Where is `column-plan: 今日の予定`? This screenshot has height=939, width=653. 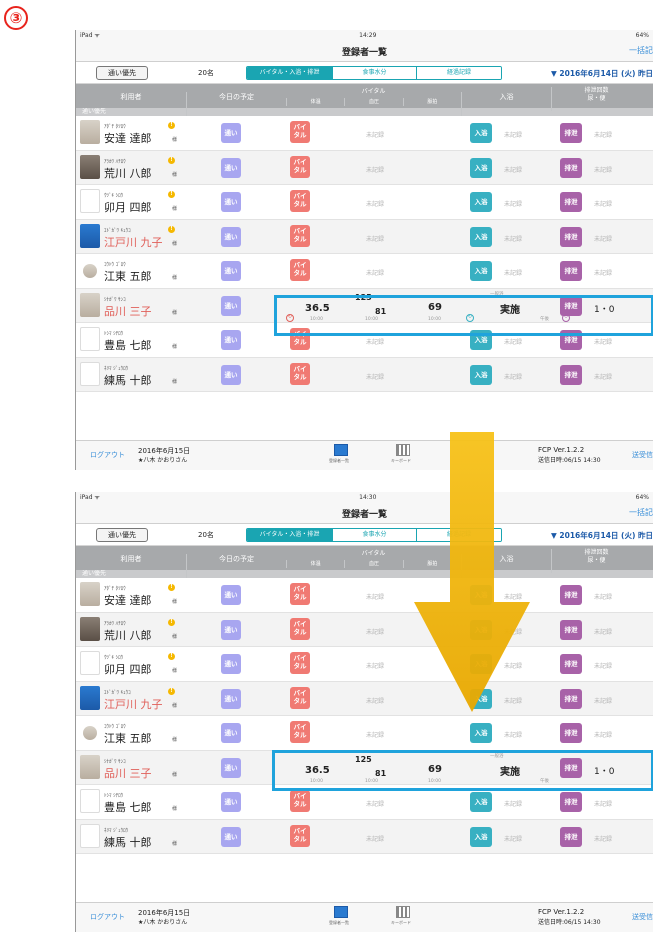
column-plan: 今日の予定 is located at coordinates (236, 566).